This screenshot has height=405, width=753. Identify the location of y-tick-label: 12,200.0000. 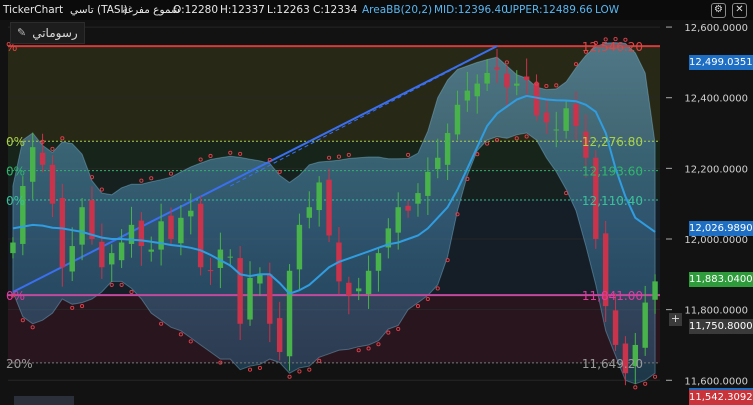
(716, 169).